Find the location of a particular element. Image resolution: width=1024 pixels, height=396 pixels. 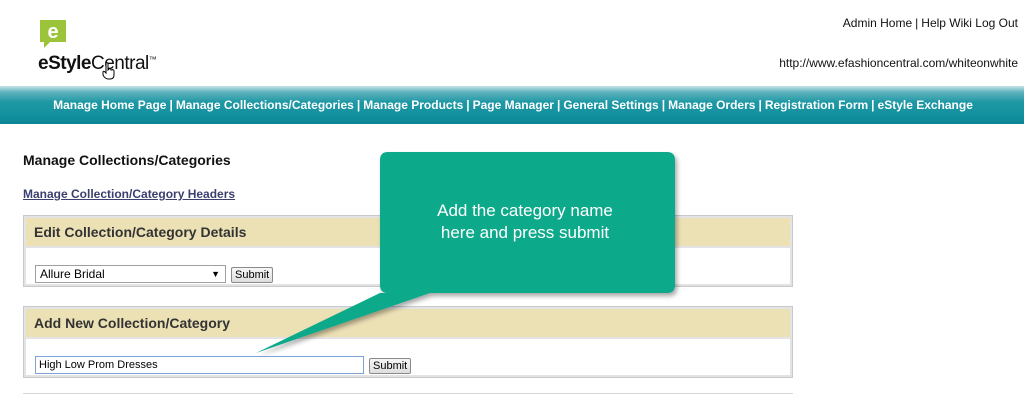

nav-manage-home-page: Manage Home Page is located at coordinates (109, 105).